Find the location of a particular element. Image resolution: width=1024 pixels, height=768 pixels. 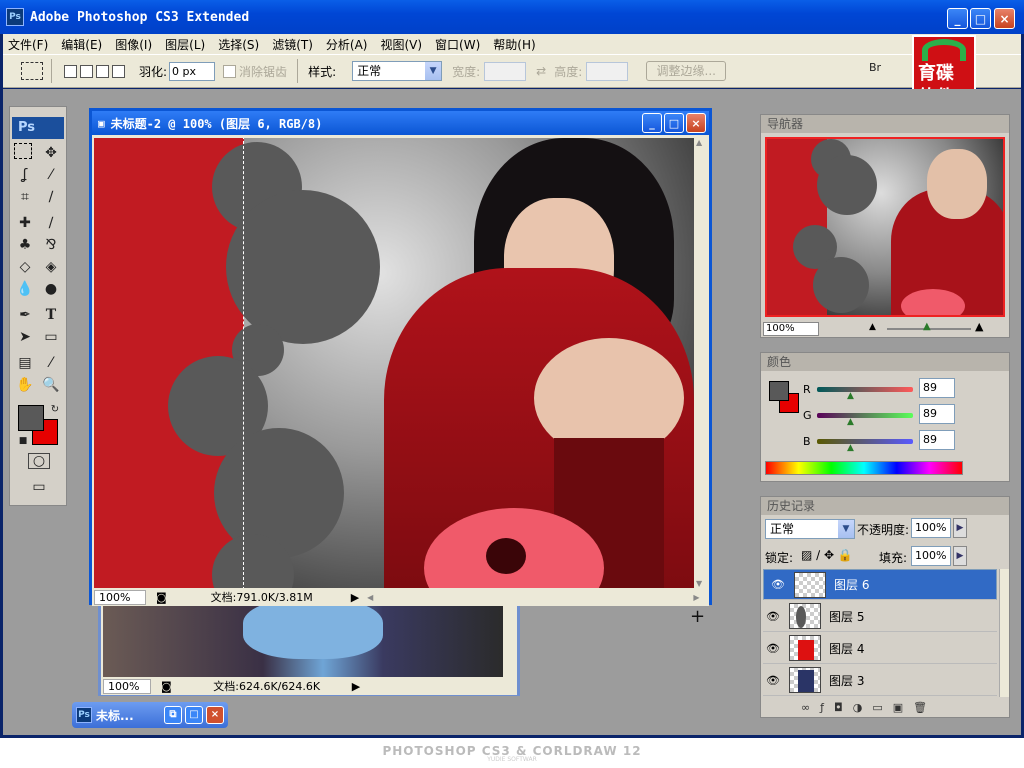

menu-analysis: 分析(A) is located at coordinates (347, 44).